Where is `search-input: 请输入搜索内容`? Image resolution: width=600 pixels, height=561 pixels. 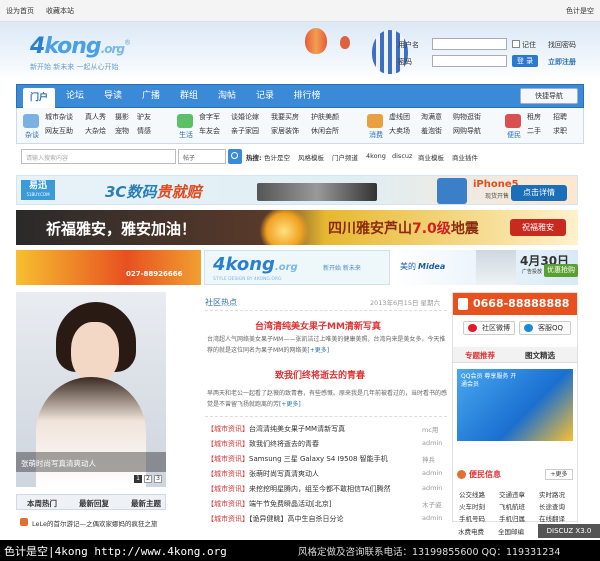
search-input: 请输入搜索内容 is located at coordinates (98, 156).